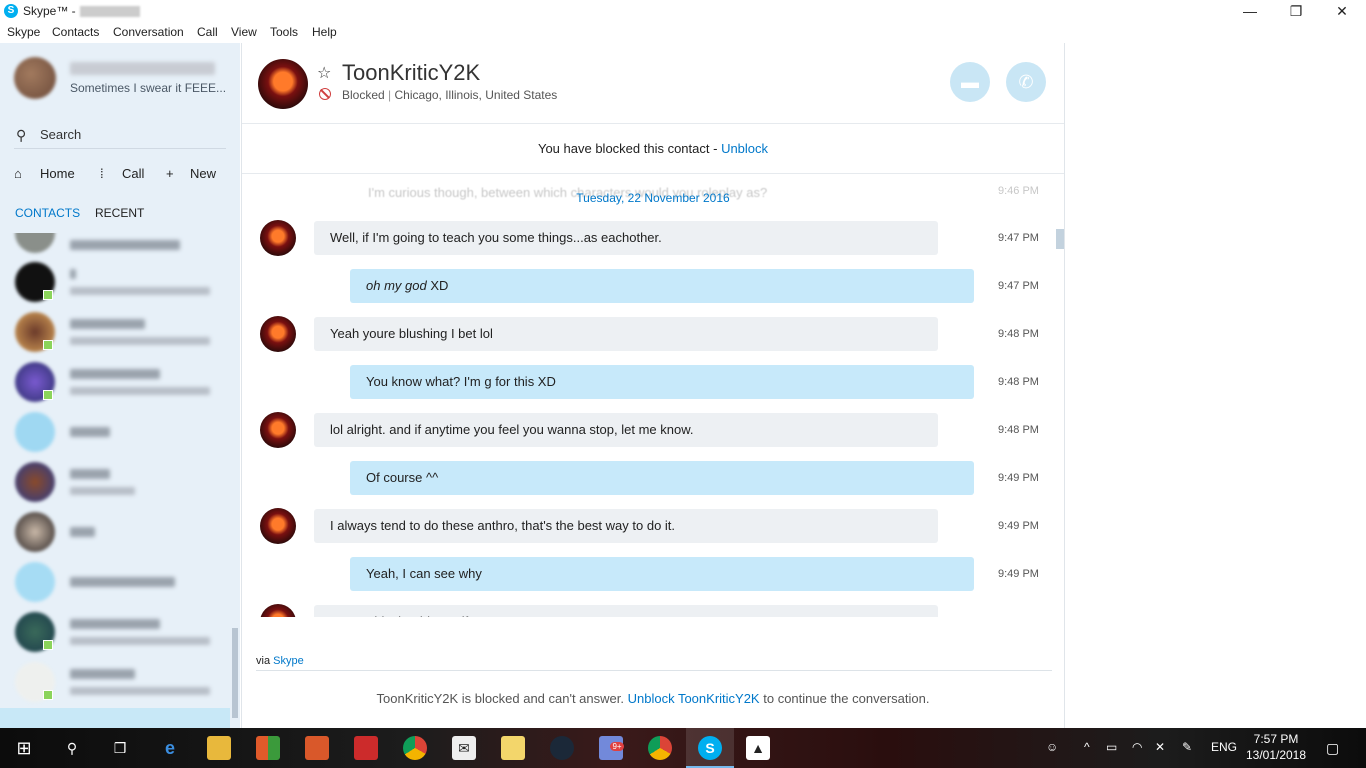 This screenshot has width=1366, height=768. I want to click on sticky-notes-icon, so click(513, 748).